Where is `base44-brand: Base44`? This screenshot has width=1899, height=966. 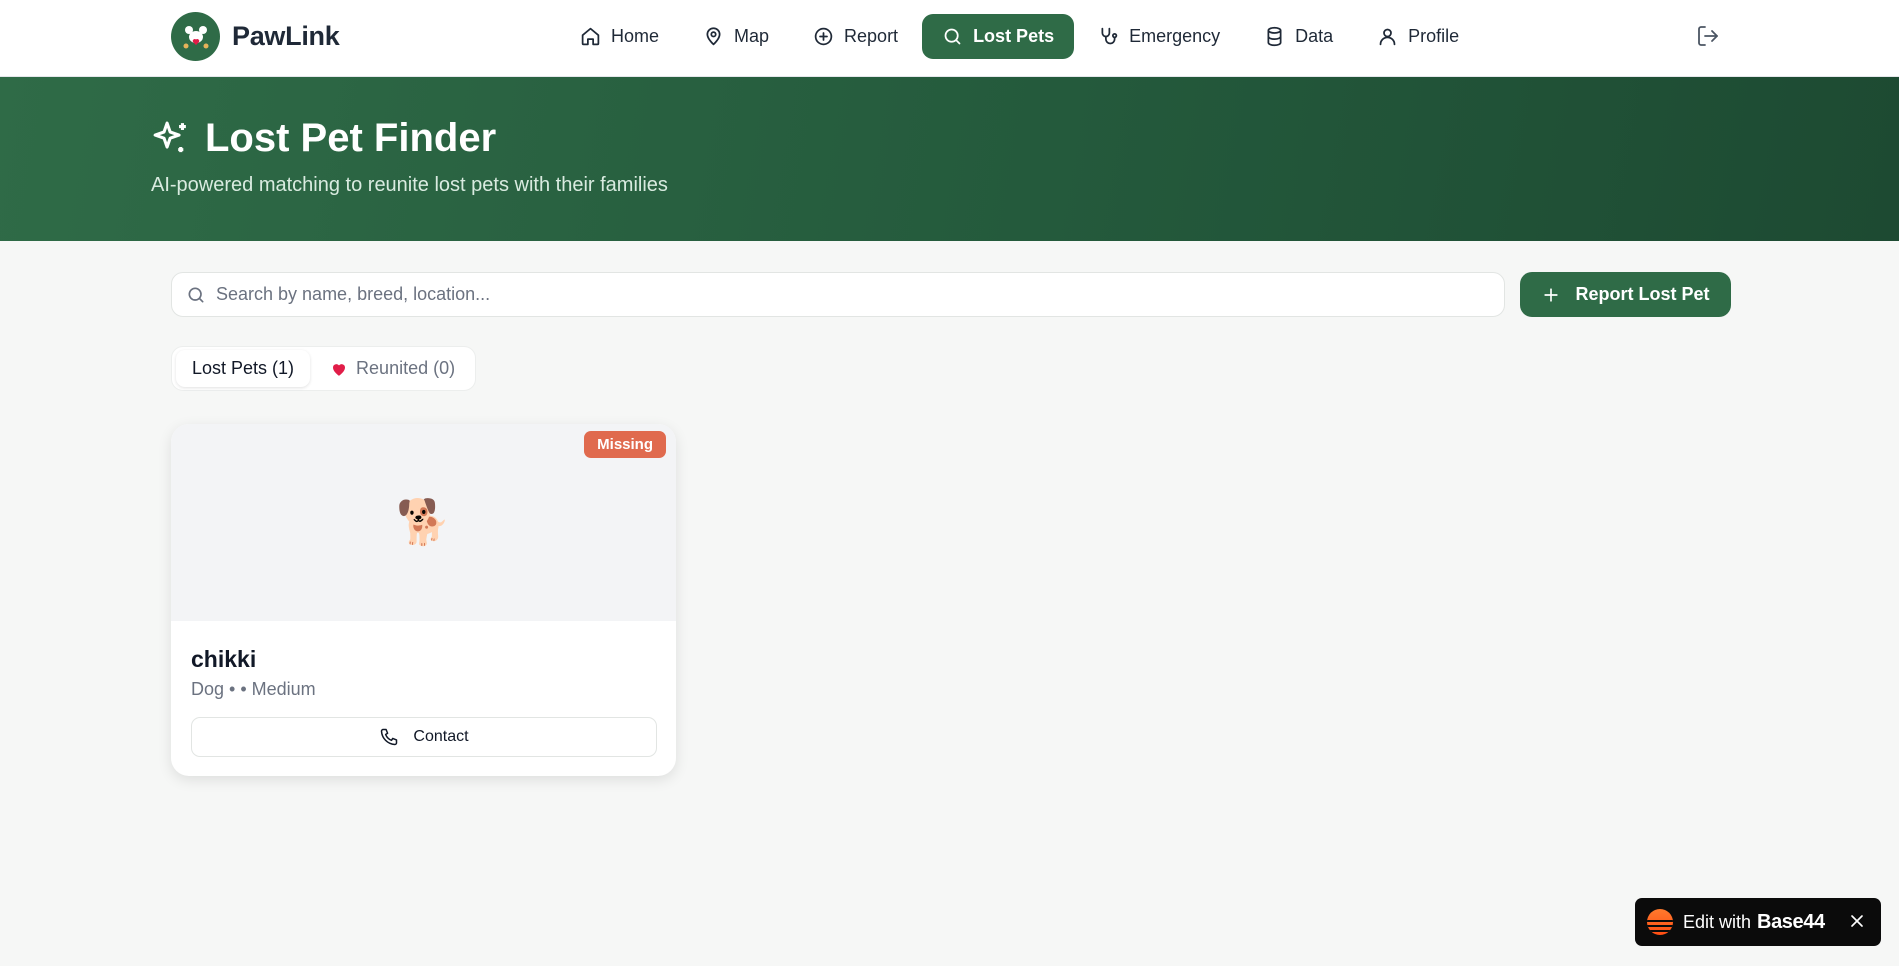 base44-brand: Base44 is located at coordinates (1791, 921).